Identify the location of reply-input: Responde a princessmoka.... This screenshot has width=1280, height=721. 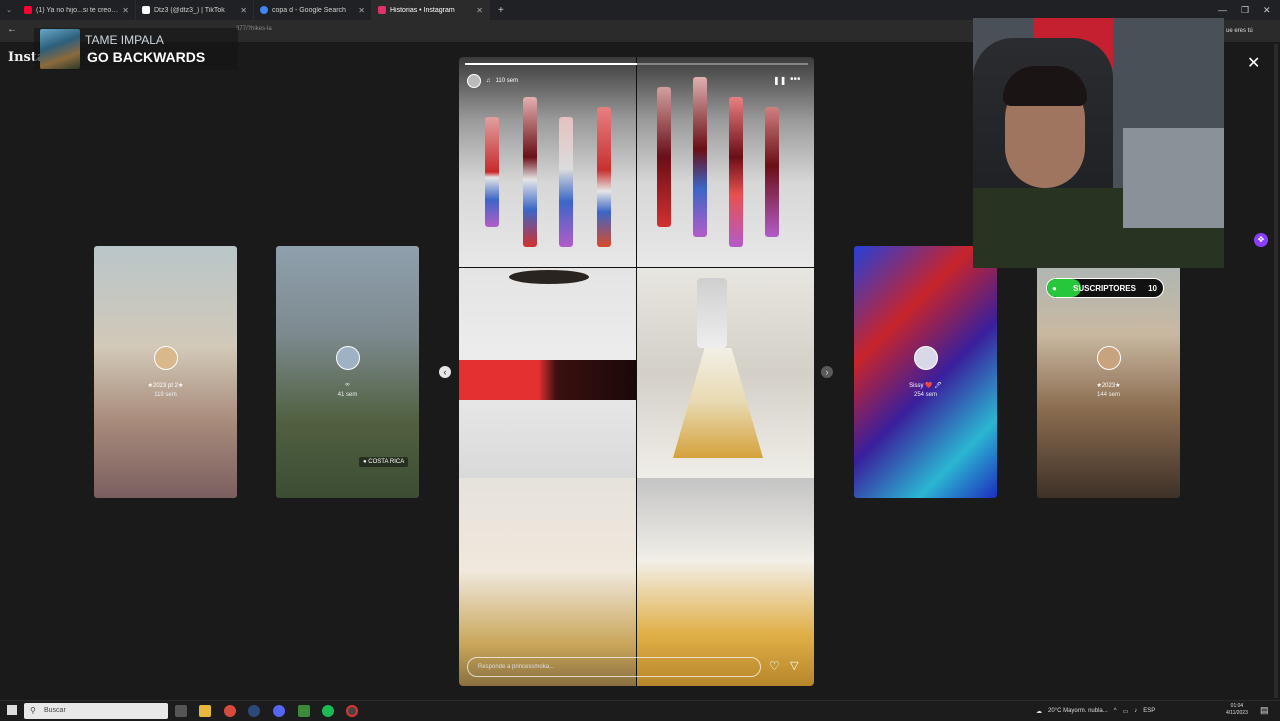
(614, 667).